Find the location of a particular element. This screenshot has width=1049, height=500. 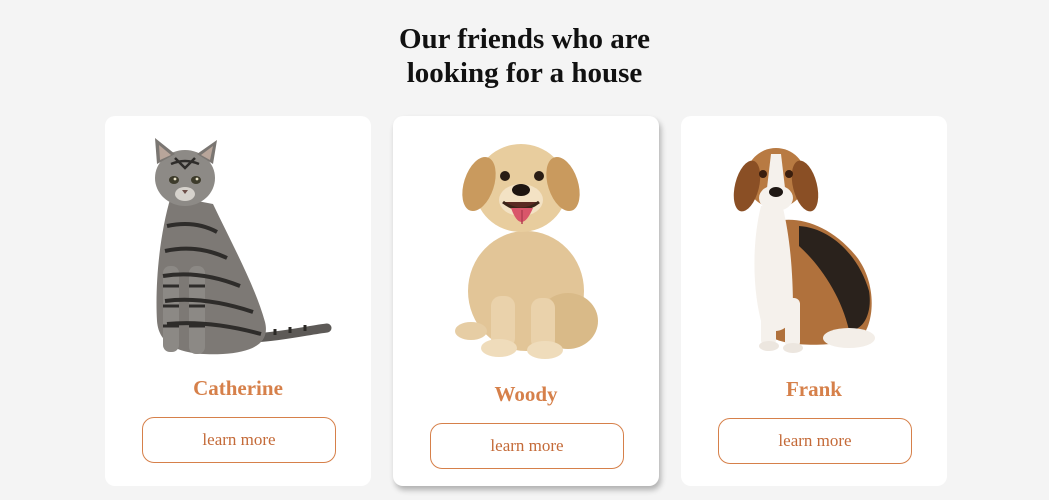

pet-name: Woody is located at coordinates (526, 394).